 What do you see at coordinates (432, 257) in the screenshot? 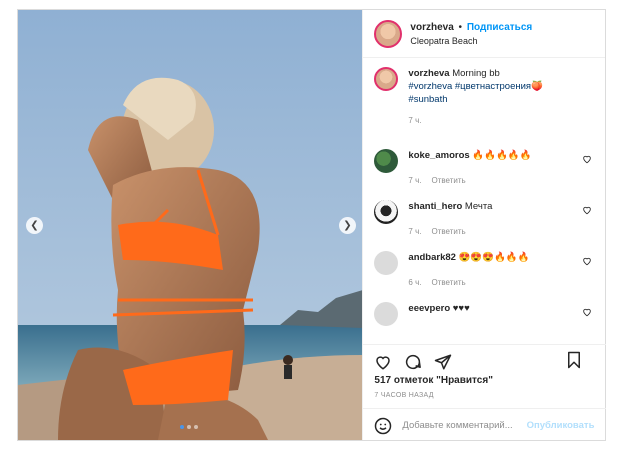
I see `comment-username: andbark82` at bounding box center [432, 257].